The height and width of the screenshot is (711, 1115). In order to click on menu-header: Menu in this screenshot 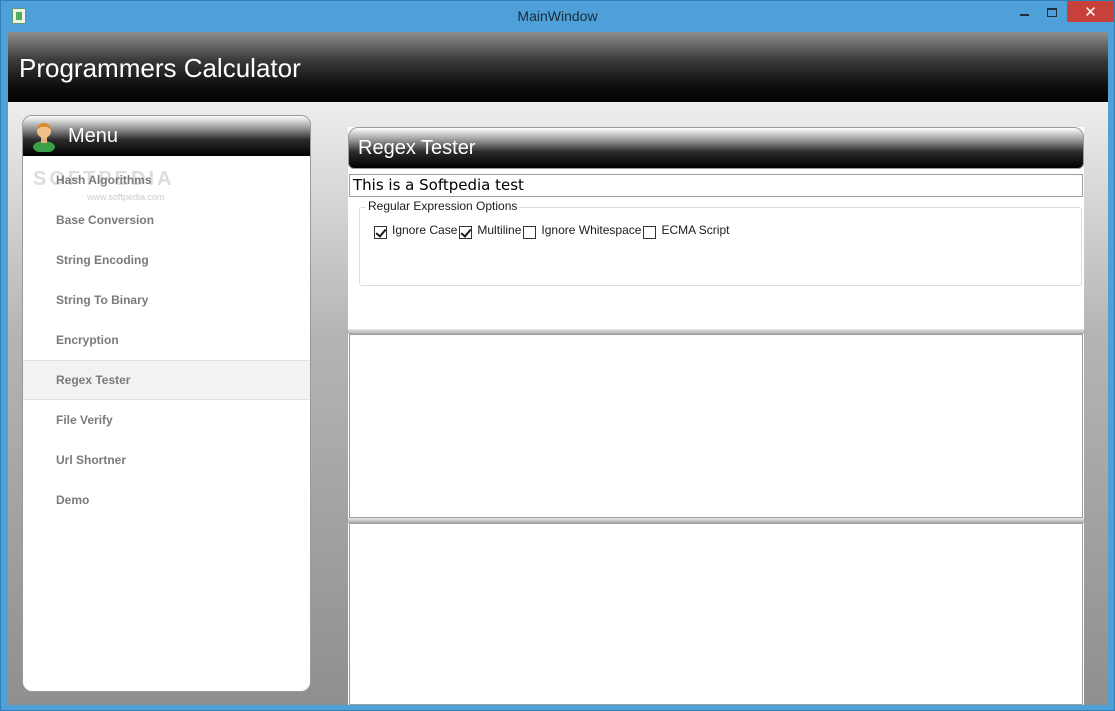, I will do `click(166, 136)`.